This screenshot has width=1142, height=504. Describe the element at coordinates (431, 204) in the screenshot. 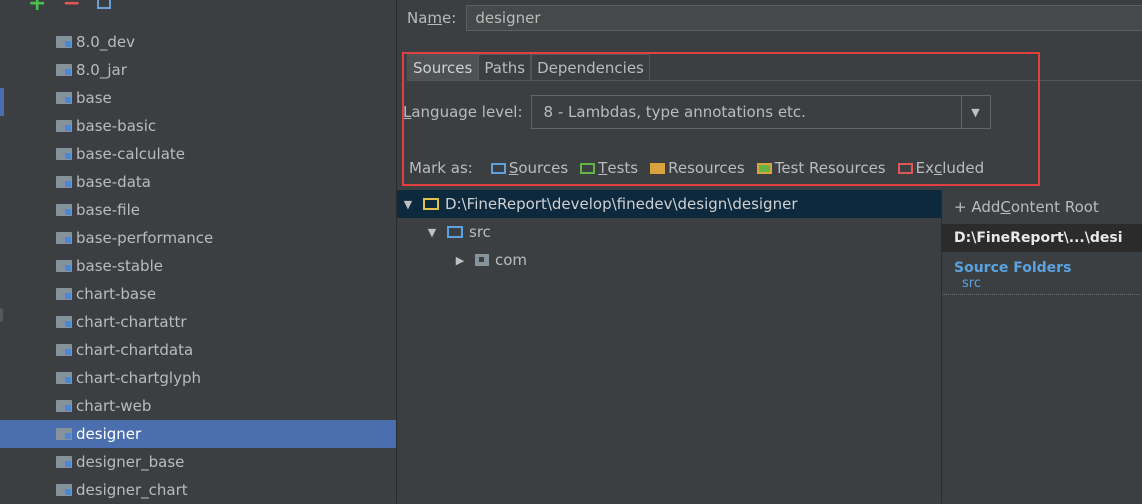

I see `content-root-folder-icon` at that location.